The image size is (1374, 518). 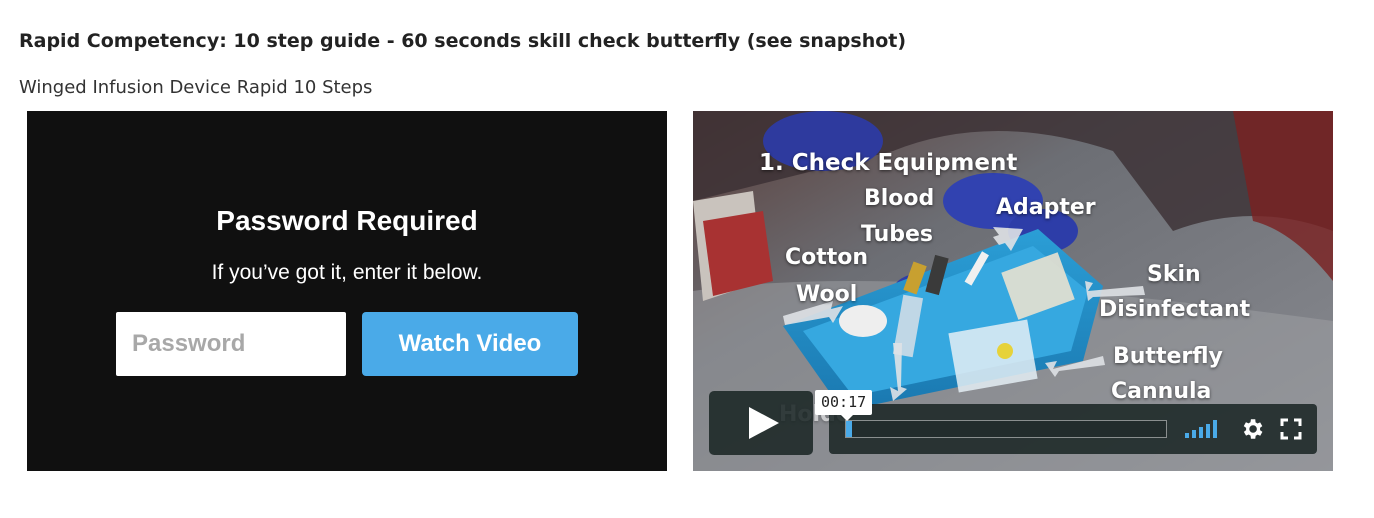 I want to click on overlay-label-adapter: Adapter, so click(x=1046, y=207).